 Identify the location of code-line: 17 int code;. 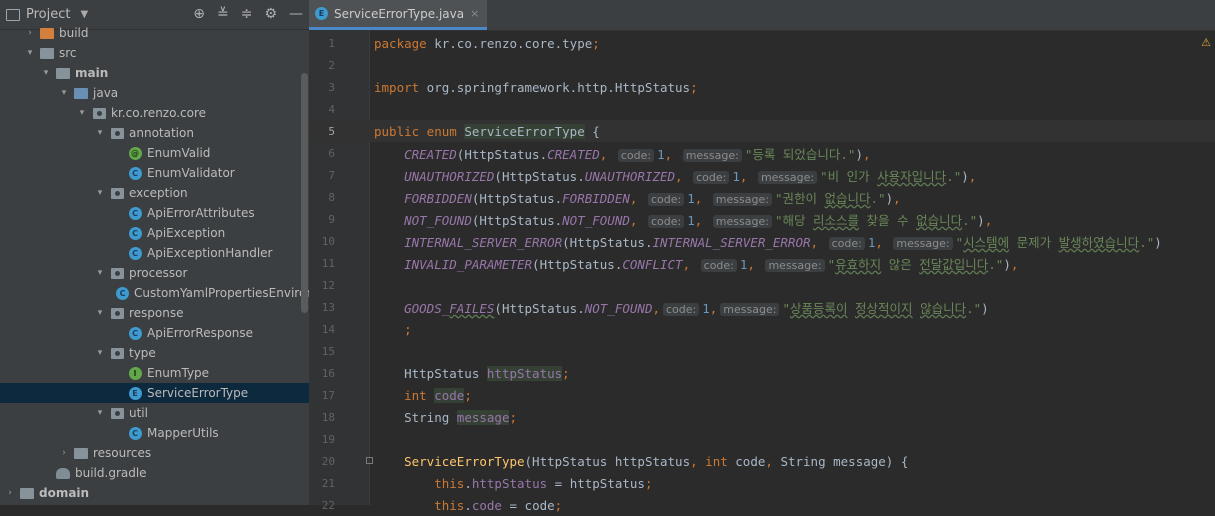
(762, 395).